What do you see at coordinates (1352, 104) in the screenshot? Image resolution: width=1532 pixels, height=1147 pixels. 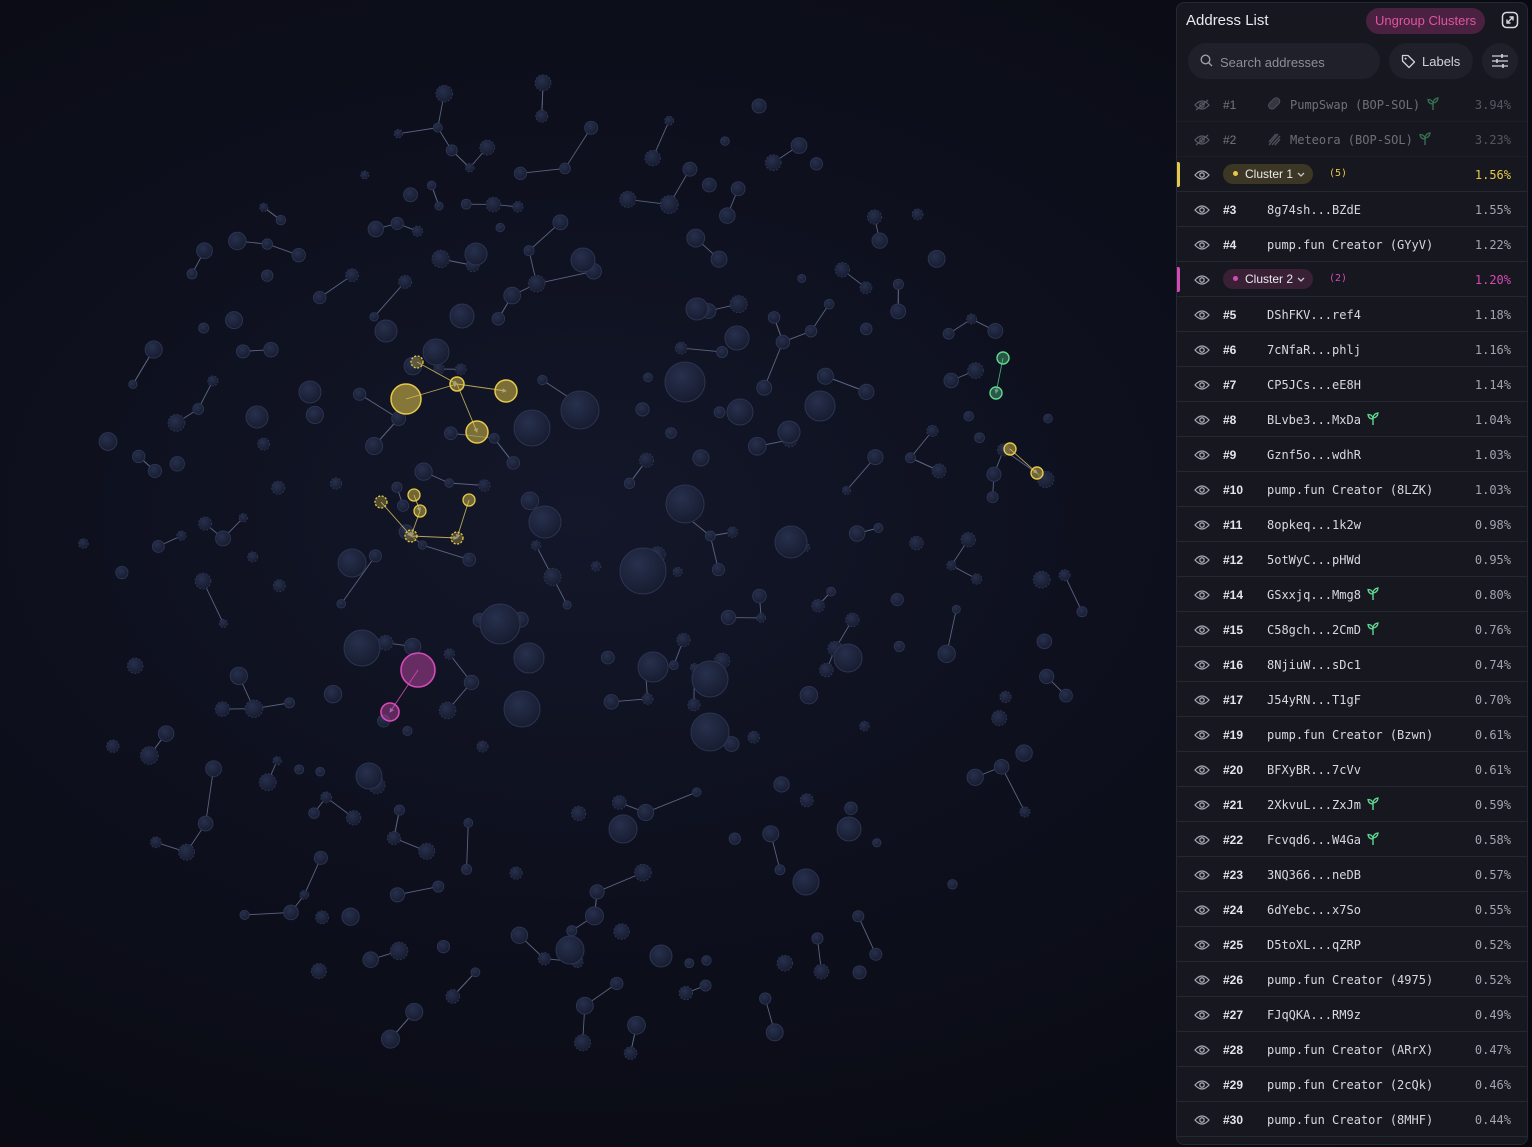 I see `address-row: #1 PumpSwap (BOP-SOL) 3.94%` at bounding box center [1352, 104].